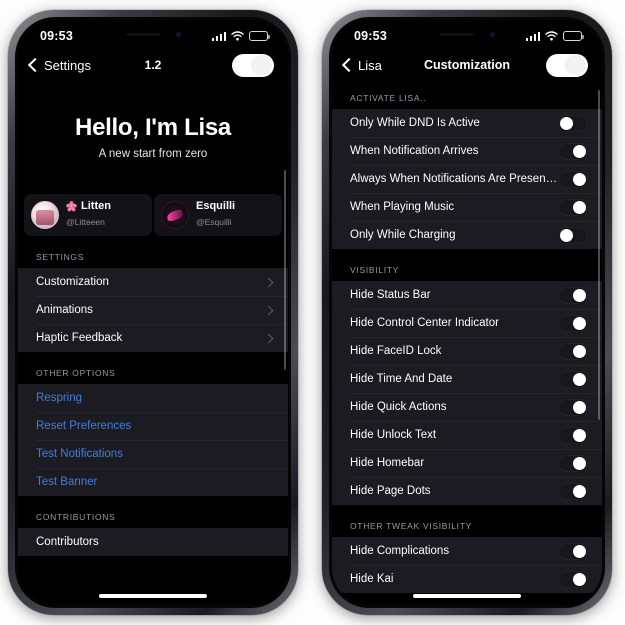  I want to click on hero-heading: Hello, I'm Lisa, so click(153, 127).